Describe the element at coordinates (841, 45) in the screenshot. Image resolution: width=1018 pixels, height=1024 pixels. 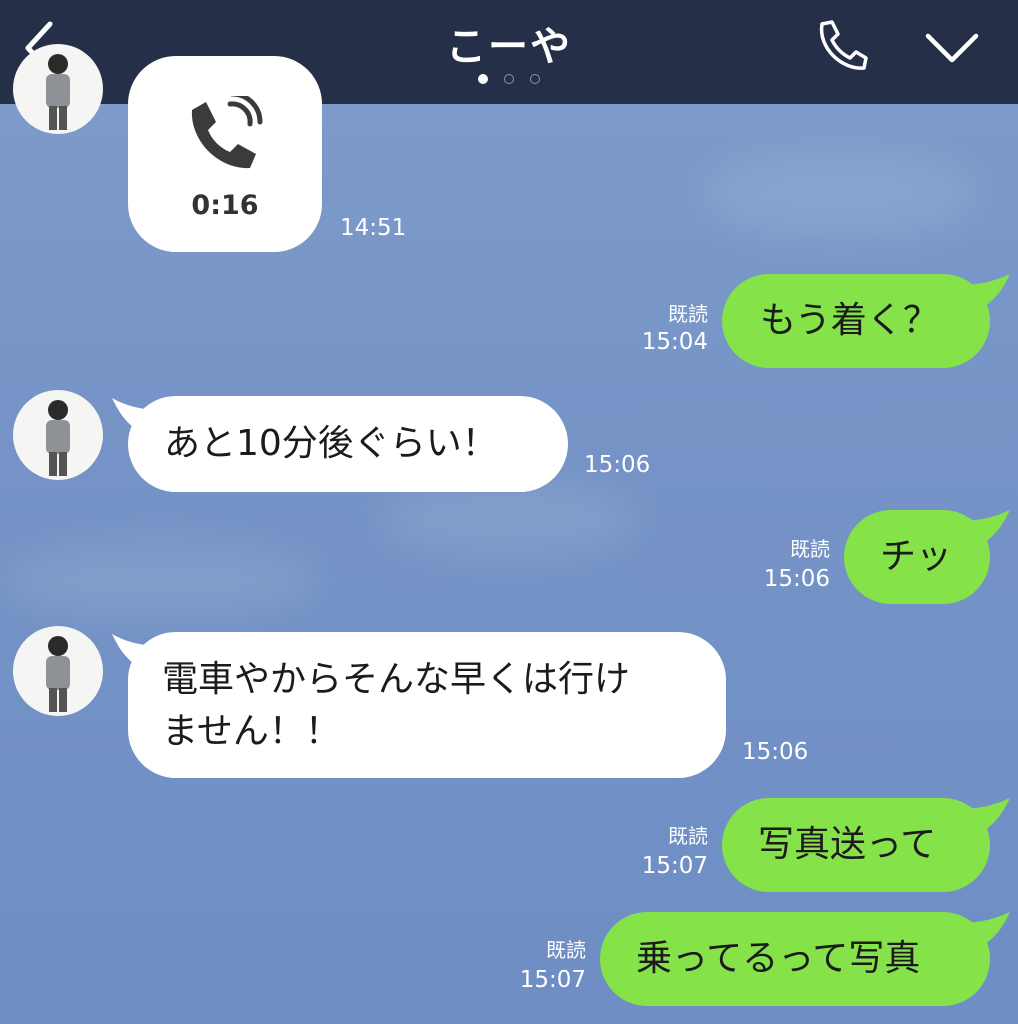
I see `phone-icon` at that location.